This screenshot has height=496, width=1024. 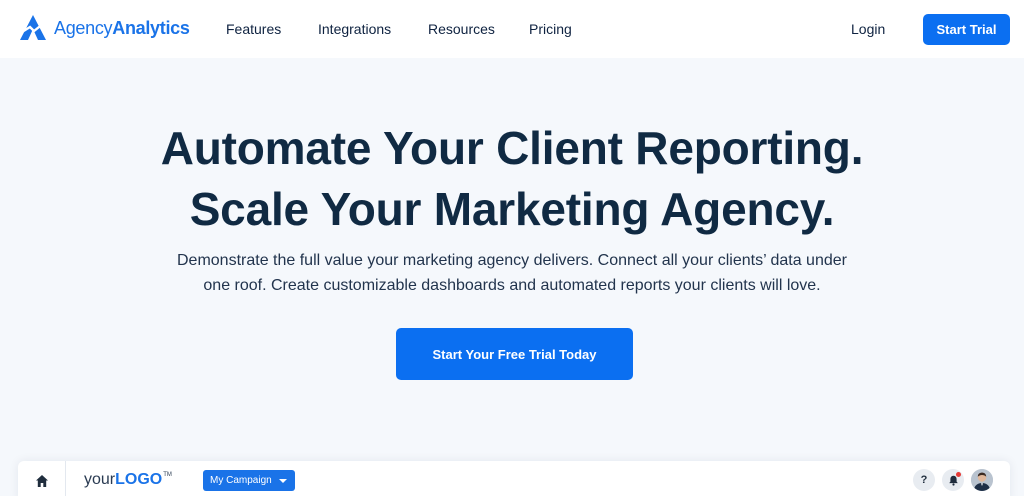 I want to click on home-button, so click(x=42, y=478).